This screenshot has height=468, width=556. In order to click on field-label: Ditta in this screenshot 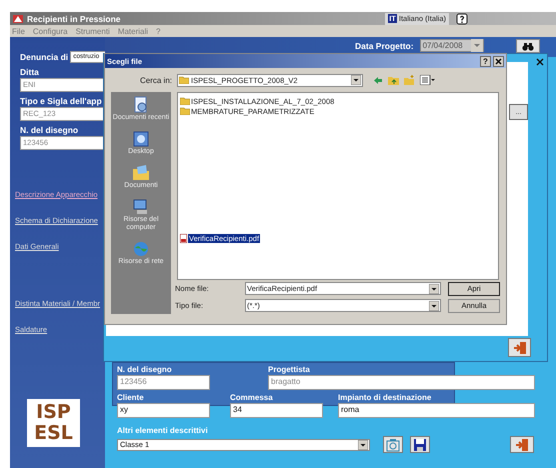, I will do `click(30, 72)`.